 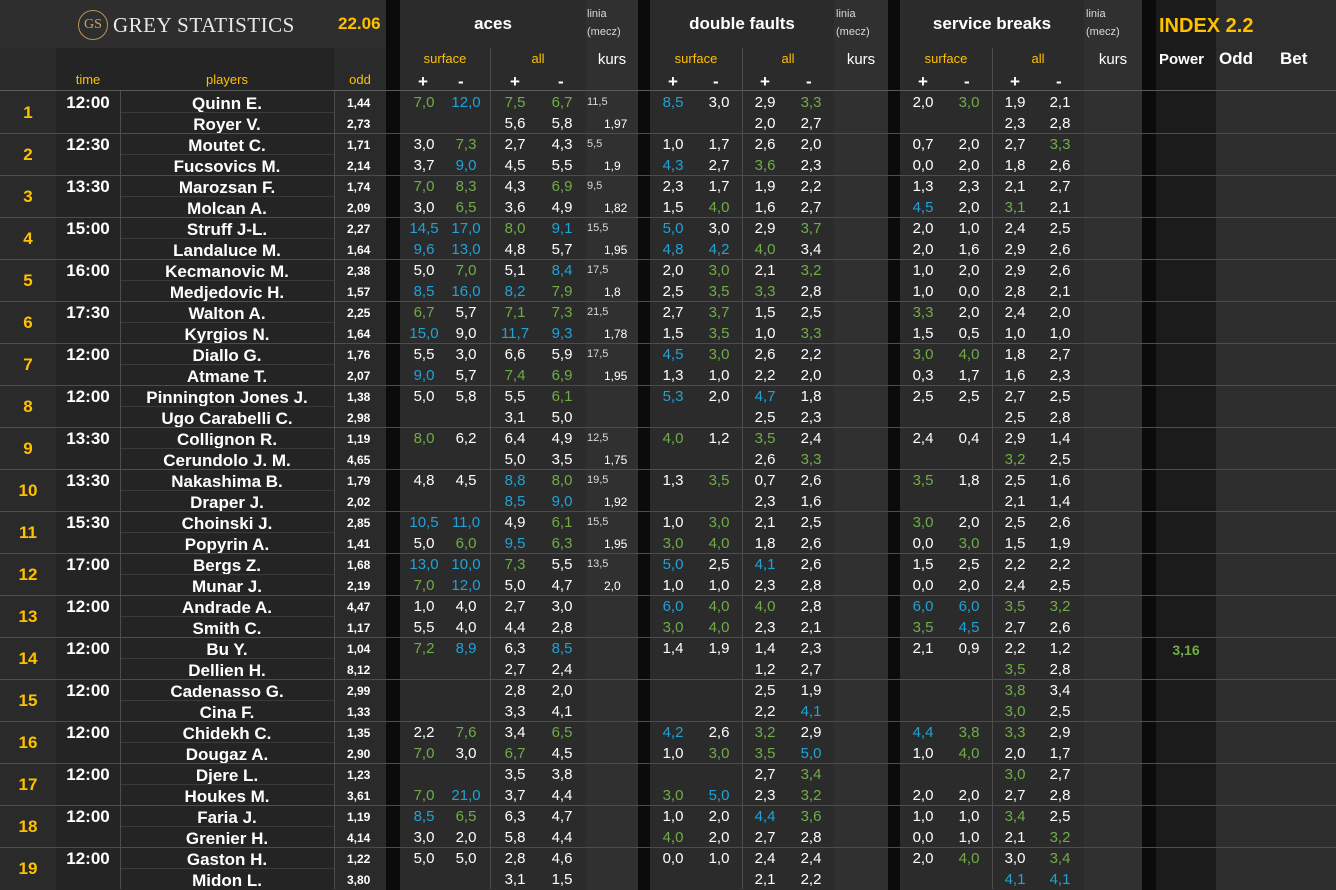 I want to click on double-faults-value: 4,3, so click(x=673, y=165).